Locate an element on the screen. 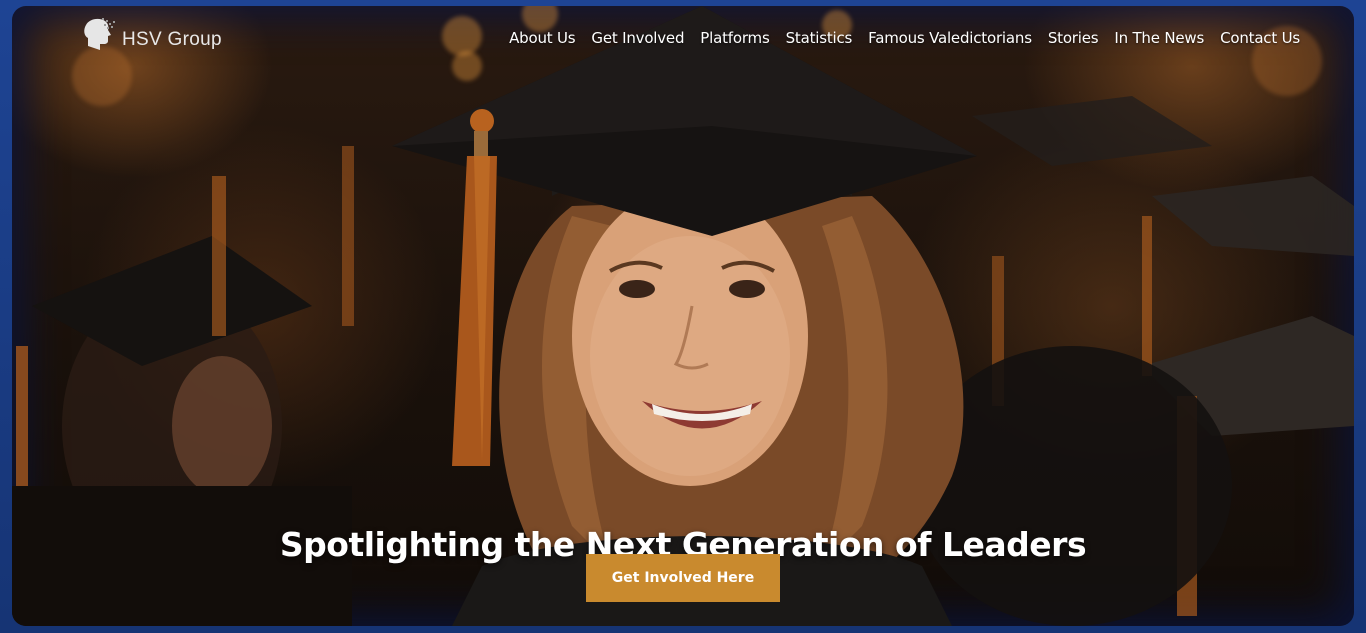  nav-item-platforms: Platforms is located at coordinates (734, 38).